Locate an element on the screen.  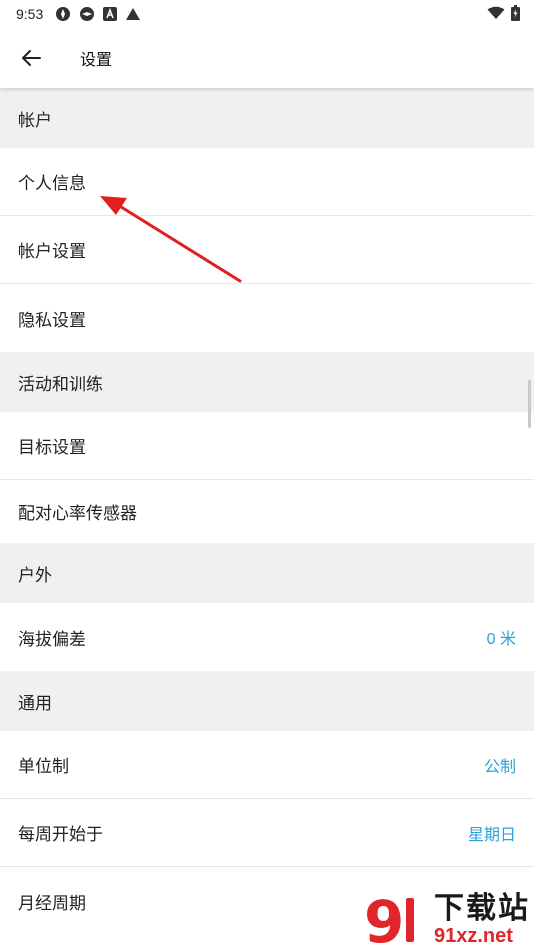
settings-item-label: 隐私设置 is located at coordinates (52, 320).